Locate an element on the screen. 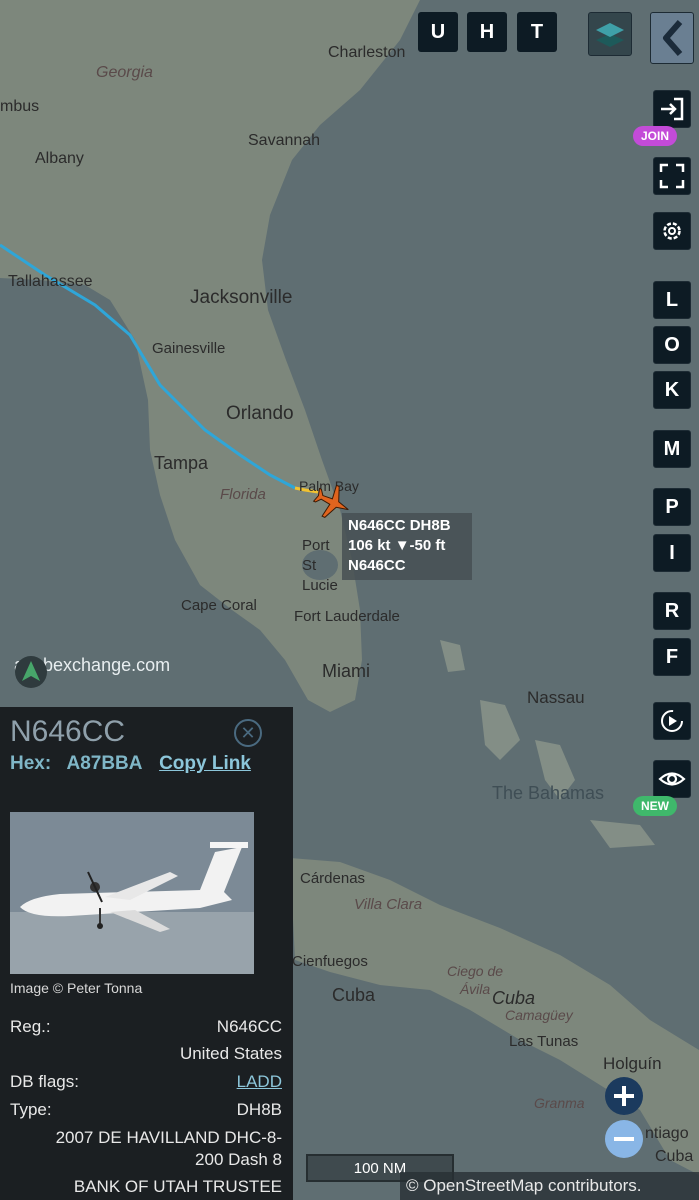 This screenshot has height=1200, width=699. place-miami: Miami is located at coordinates (346, 671).